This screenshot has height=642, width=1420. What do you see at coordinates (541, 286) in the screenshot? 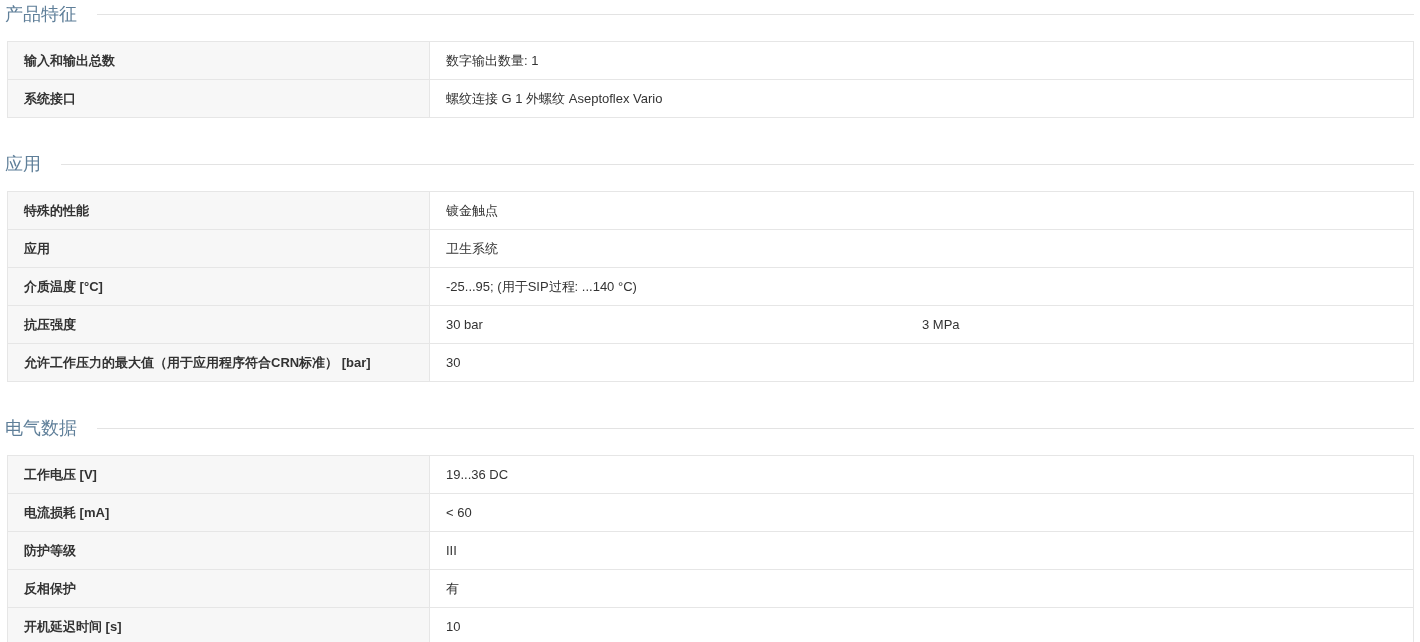
I see `spec-value: -25...95; (用于SIP过程: ...140 °C)` at bounding box center [541, 286].